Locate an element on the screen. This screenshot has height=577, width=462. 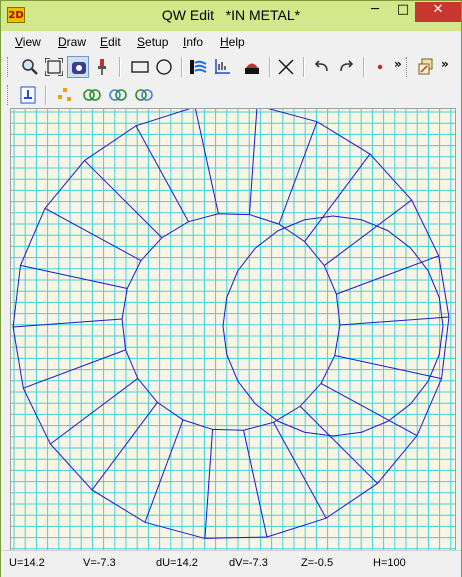
menu-edit: Edit is located at coordinates (110, 42).